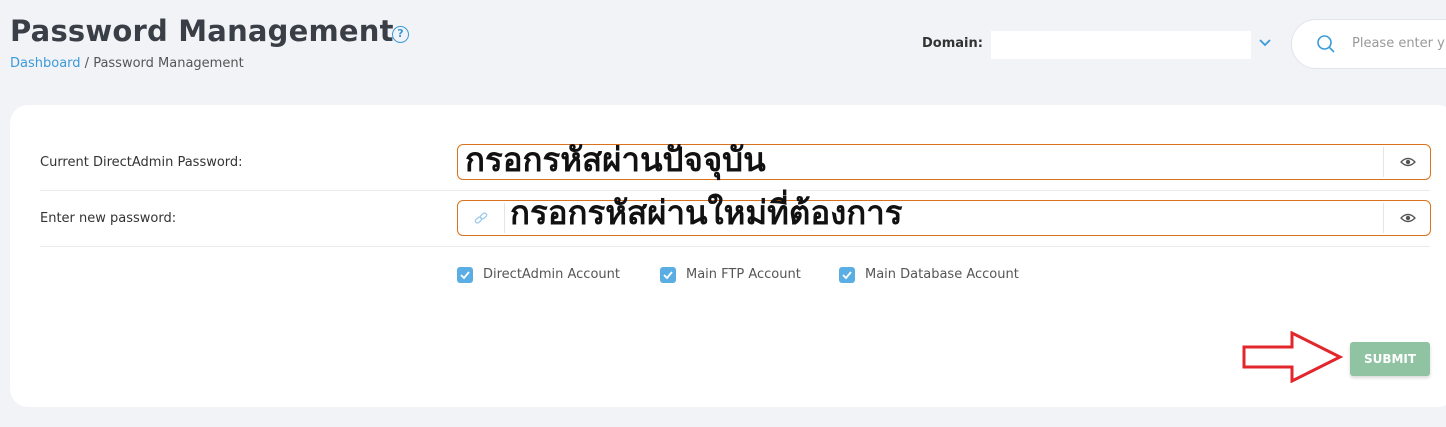  What do you see at coordinates (952, 43) in the screenshot?
I see `domain-label: Domain:` at bounding box center [952, 43].